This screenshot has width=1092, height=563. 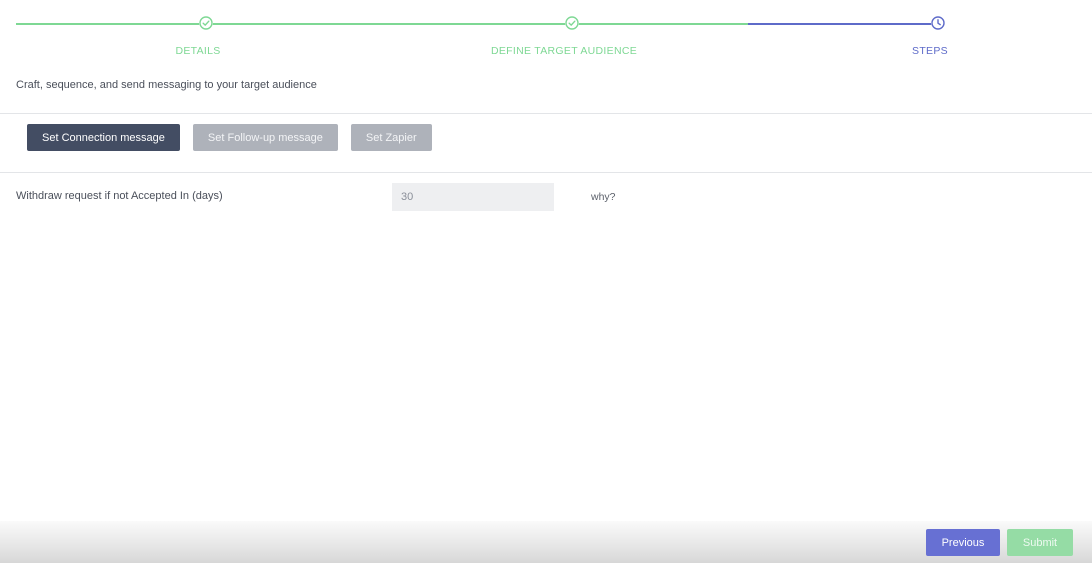 What do you see at coordinates (197, 51) in the screenshot?
I see `step-label-details: DETAILS` at bounding box center [197, 51].